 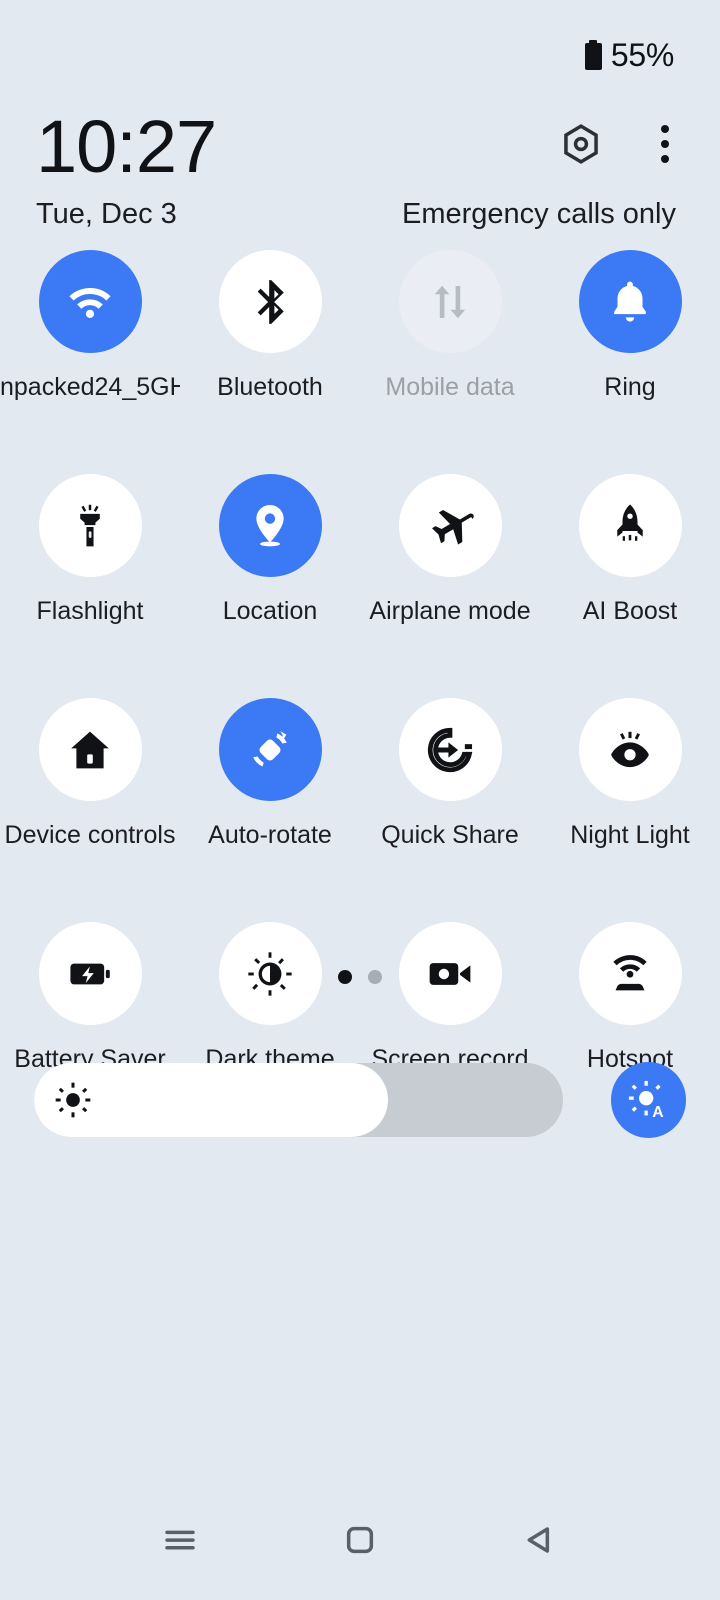 I want to click on eye-icon, so click(x=630, y=749).